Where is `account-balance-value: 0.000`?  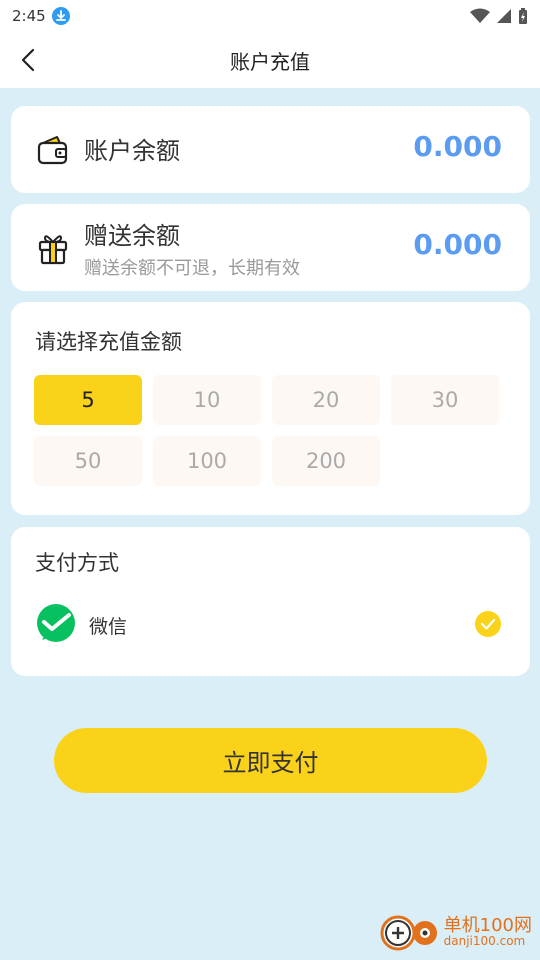
account-balance-value: 0.000 is located at coordinates (457, 146).